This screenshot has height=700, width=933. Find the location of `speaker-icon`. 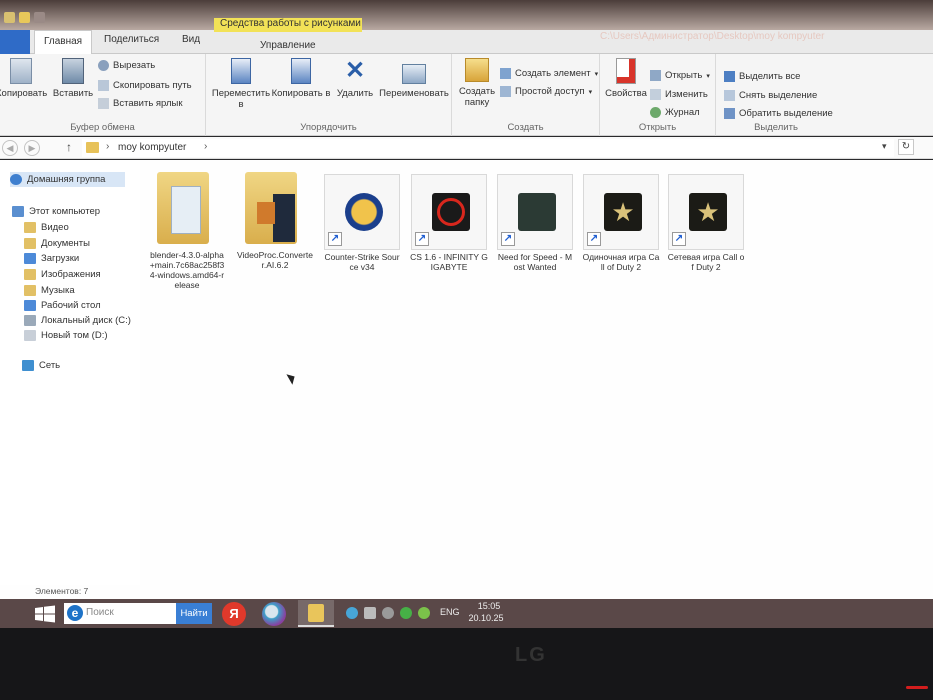

speaker-icon is located at coordinates (370, 613).